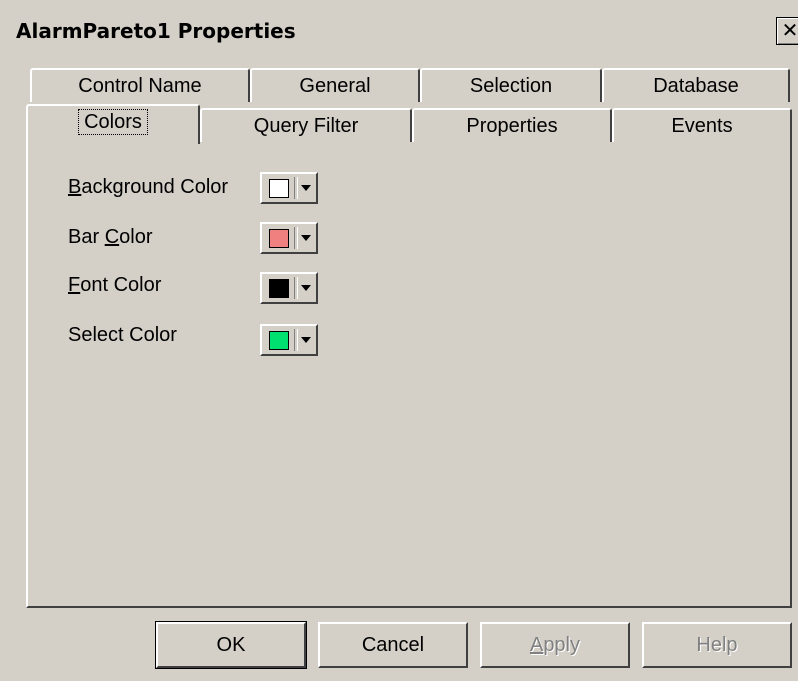 This screenshot has width=798, height=681. I want to click on tab-events: Events, so click(702, 125).